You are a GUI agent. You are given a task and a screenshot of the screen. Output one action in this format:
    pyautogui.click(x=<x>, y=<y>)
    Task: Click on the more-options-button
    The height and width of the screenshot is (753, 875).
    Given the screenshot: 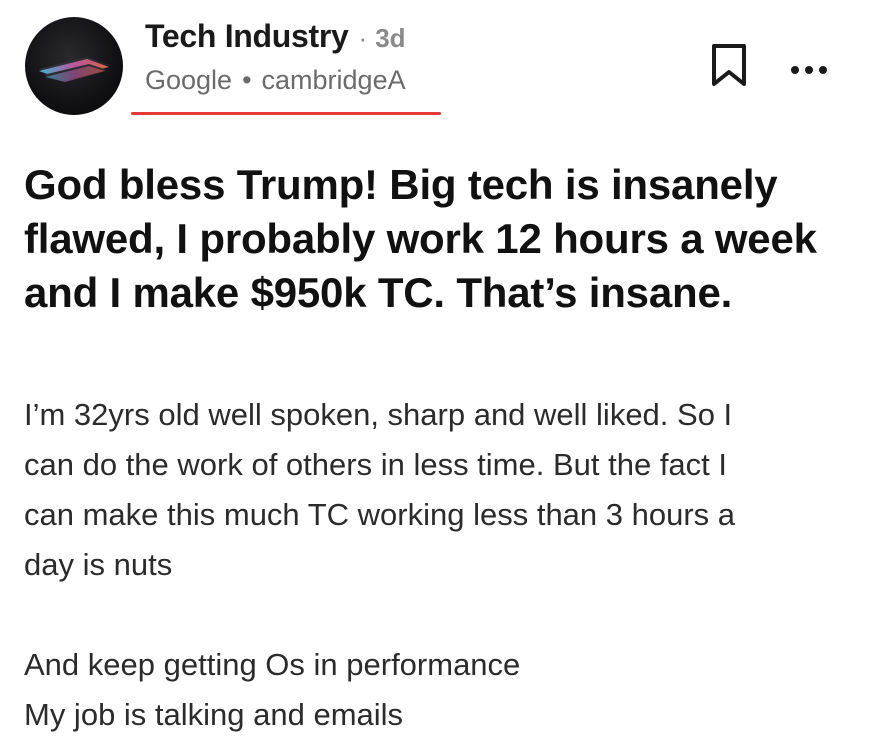 What is the action you would take?
    pyautogui.click(x=809, y=70)
    